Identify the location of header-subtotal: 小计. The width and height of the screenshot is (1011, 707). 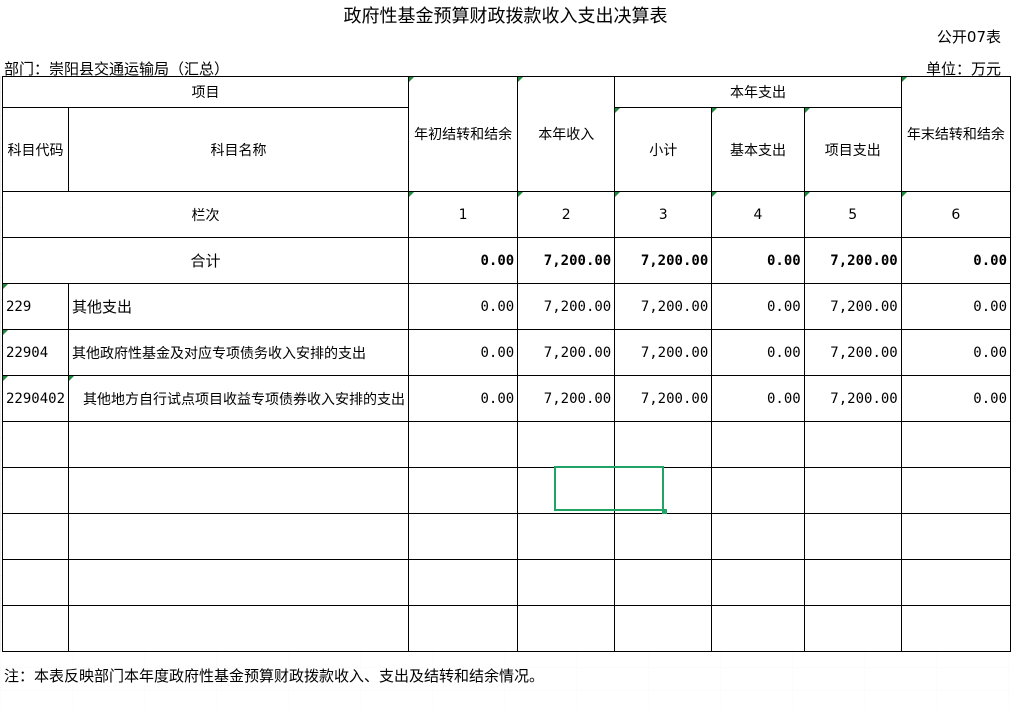
(663, 149).